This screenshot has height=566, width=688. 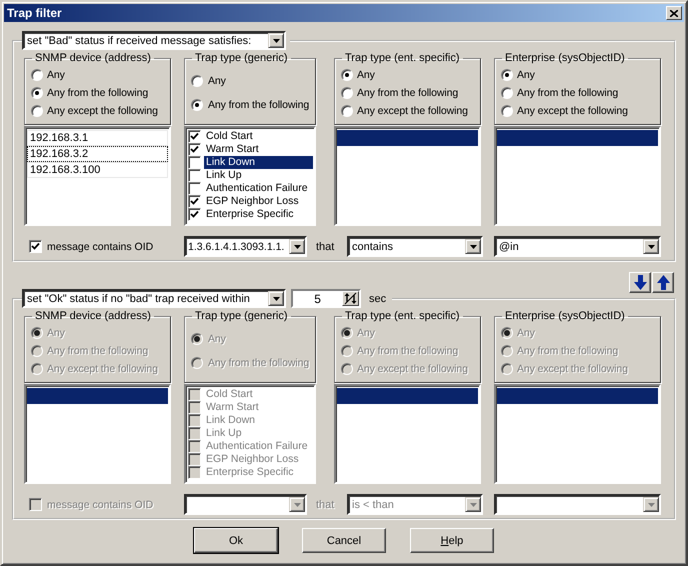 I want to click on list-item: Link Up, so click(x=258, y=175).